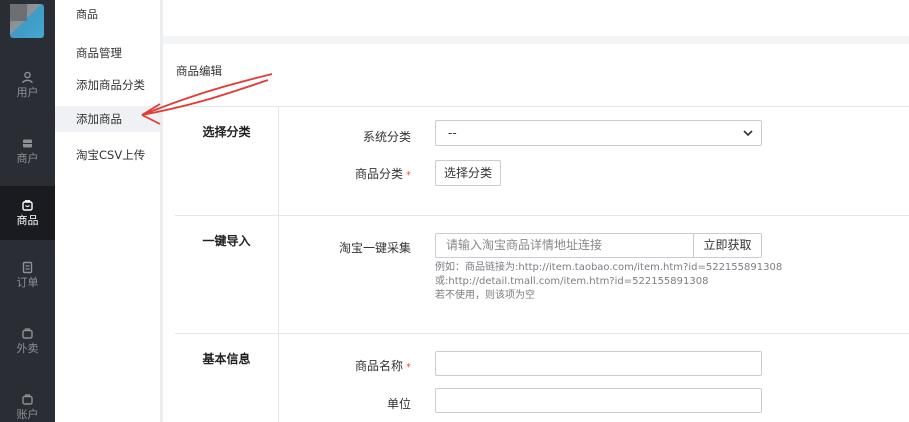  I want to click on app-logo, so click(27, 21).